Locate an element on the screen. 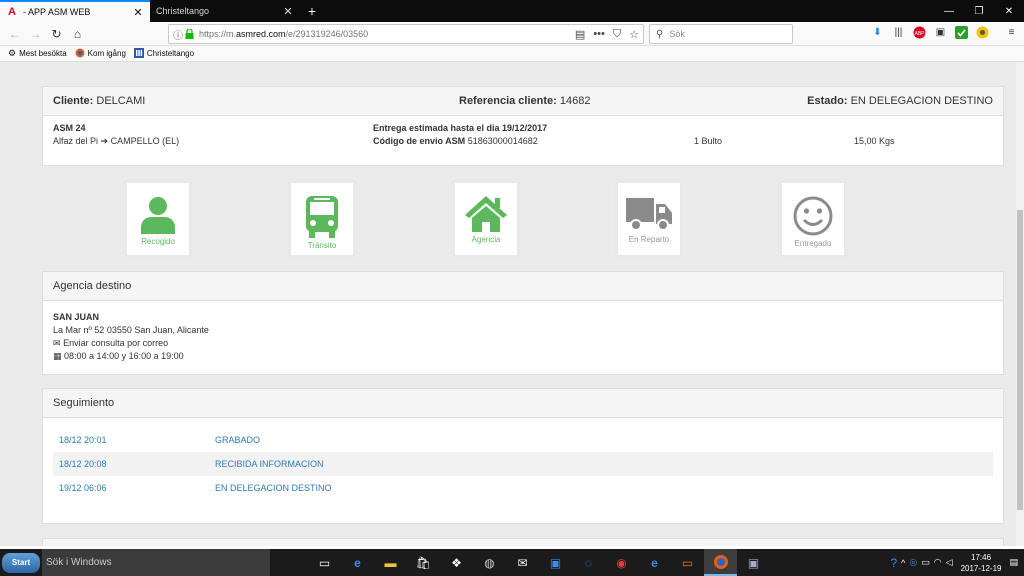 This screenshot has width=1024, height=576. back-button: ← is located at coordinates (14, 34).